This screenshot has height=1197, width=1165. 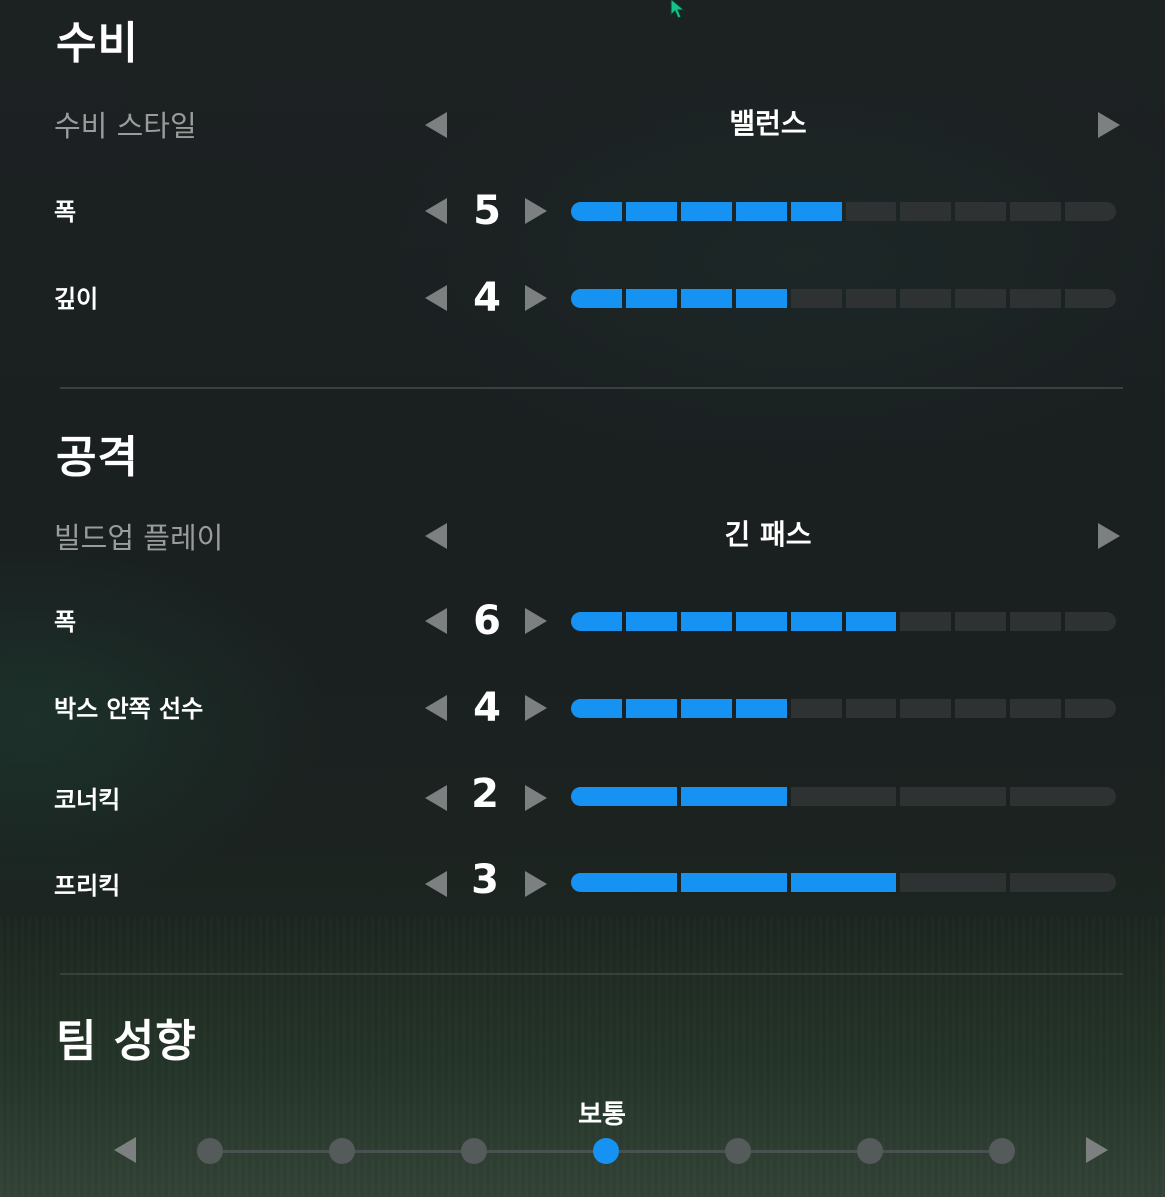 What do you see at coordinates (126, 1041) in the screenshot?
I see `team-mentality-title: 팀 성향` at bounding box center [126, 1041].